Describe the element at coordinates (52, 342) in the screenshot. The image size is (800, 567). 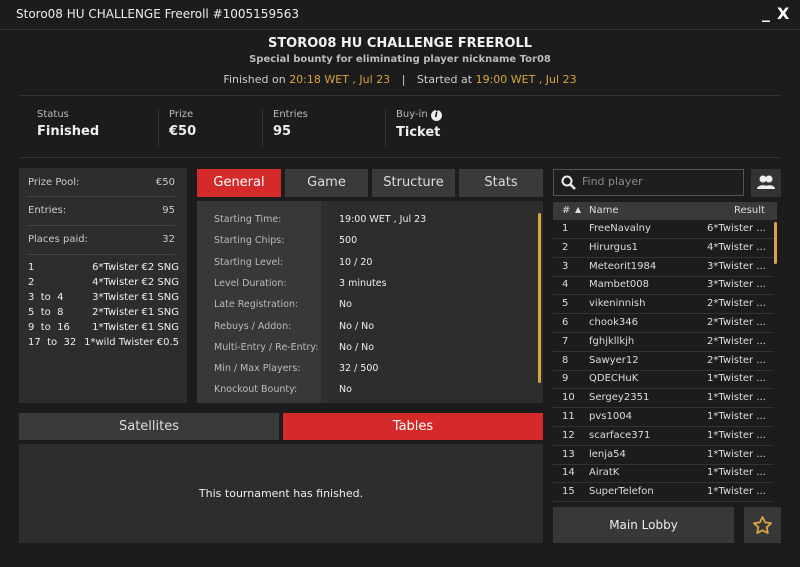
I see `payout-place: 17 to 32` at that location.